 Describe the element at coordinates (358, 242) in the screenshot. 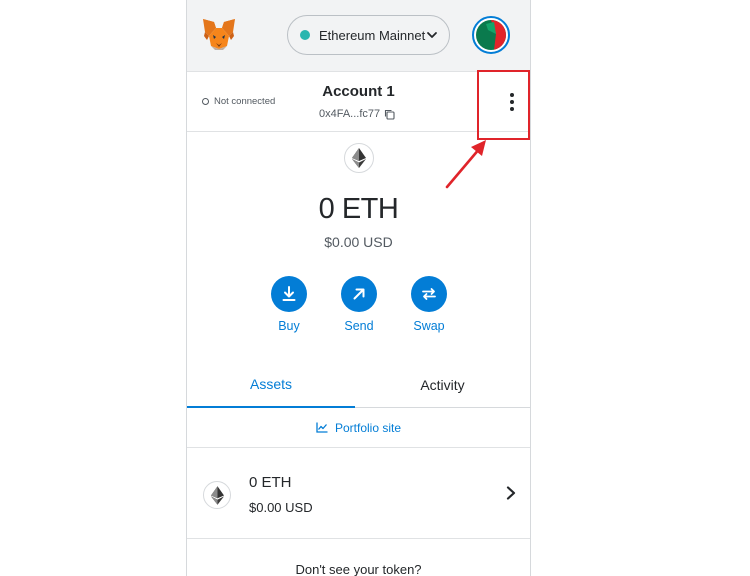

I see `balance-usd: $0.00 USD` at that location.